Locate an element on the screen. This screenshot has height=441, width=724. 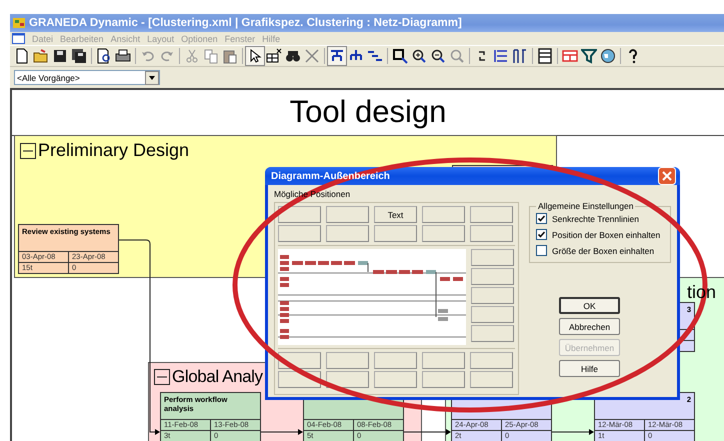
table-icon is located at coordinates (545, 56).